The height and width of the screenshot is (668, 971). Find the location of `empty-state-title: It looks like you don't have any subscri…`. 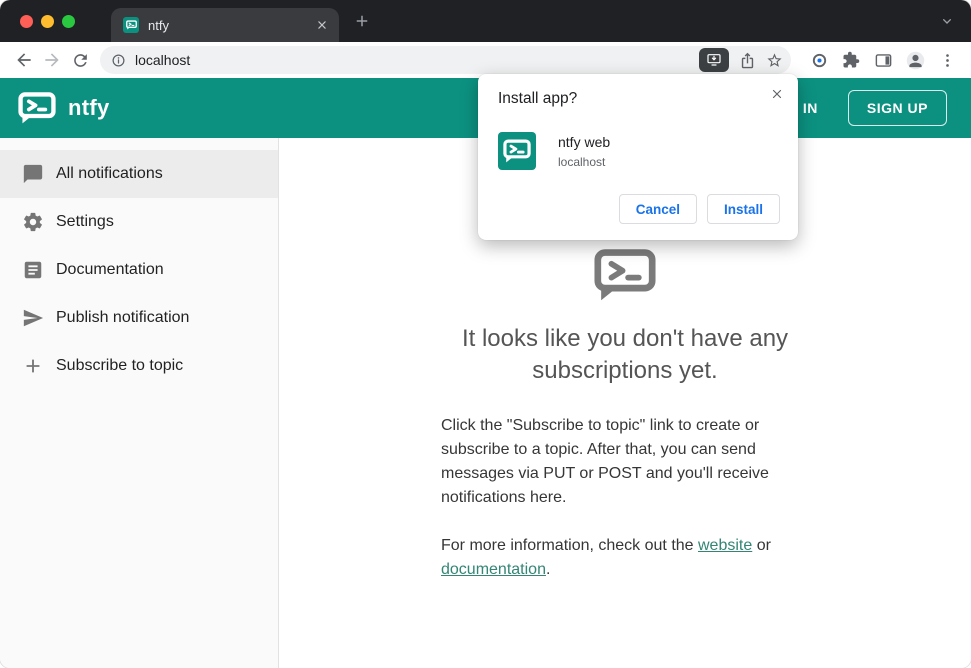

empty-state-title: It looks like you don't have any subscri… is located at coordinates (625, 355).